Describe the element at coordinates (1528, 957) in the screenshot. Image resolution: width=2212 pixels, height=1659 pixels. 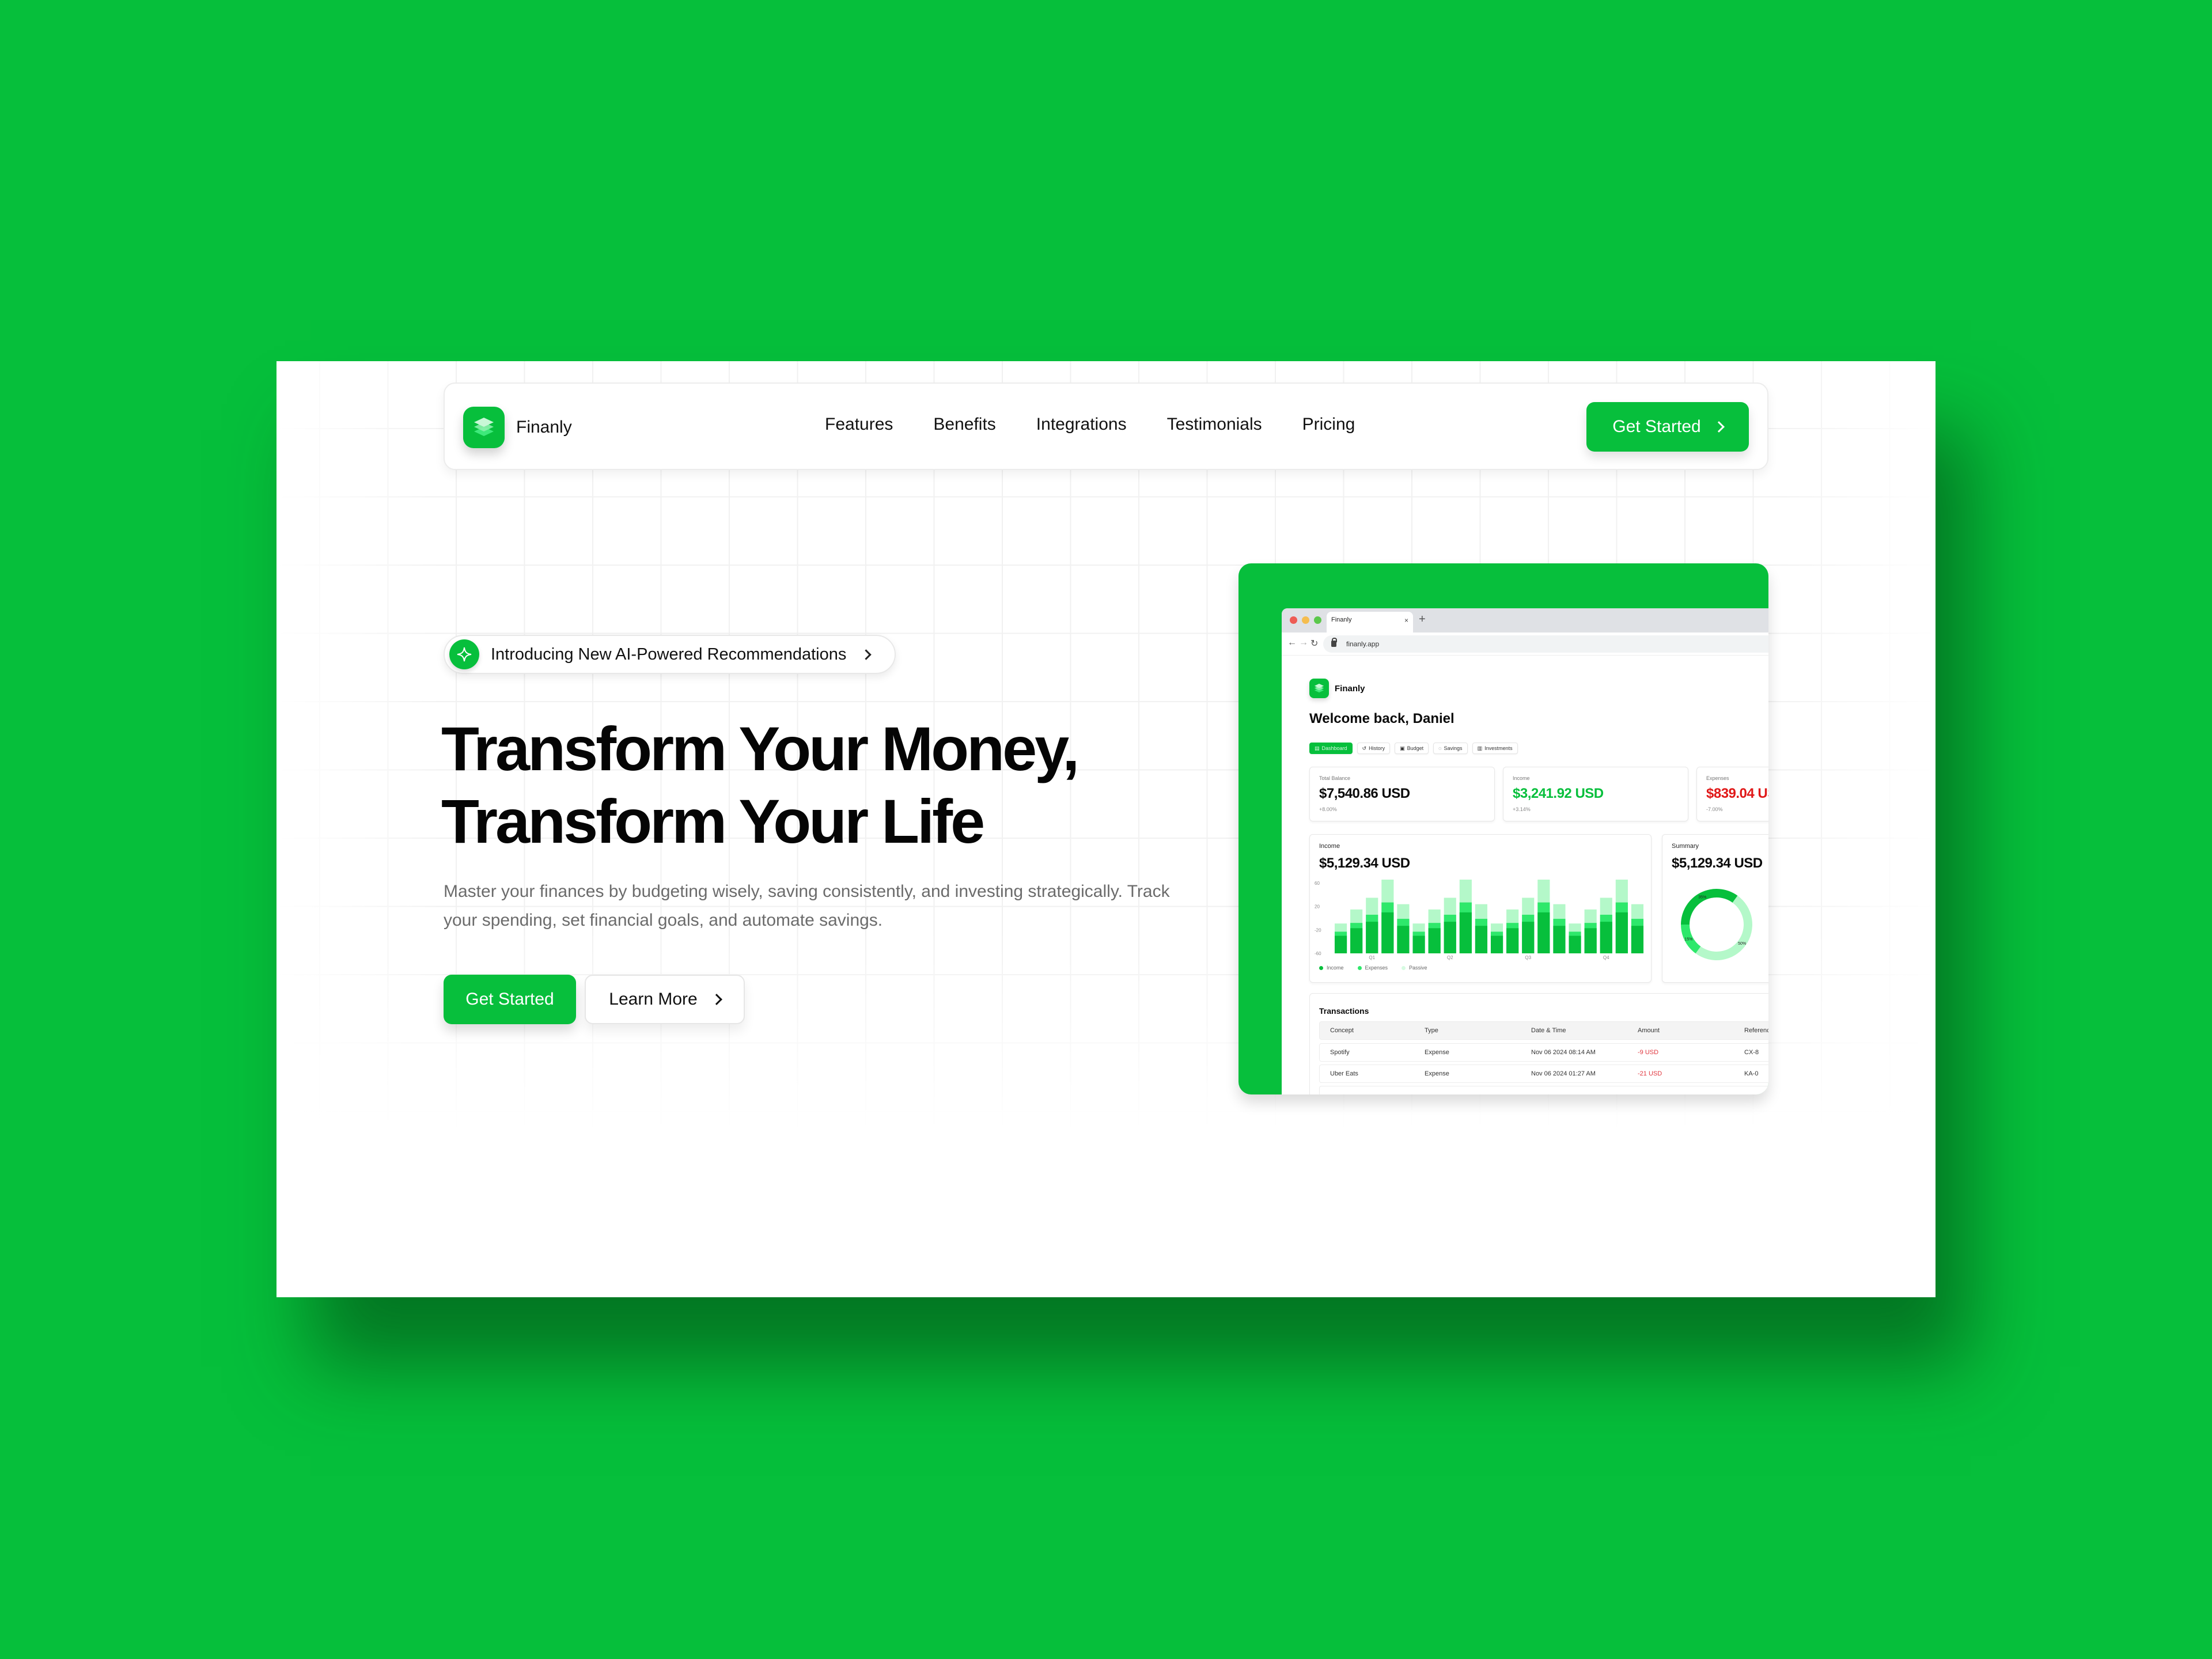
I see `x-tick-label: Q3` at that location.